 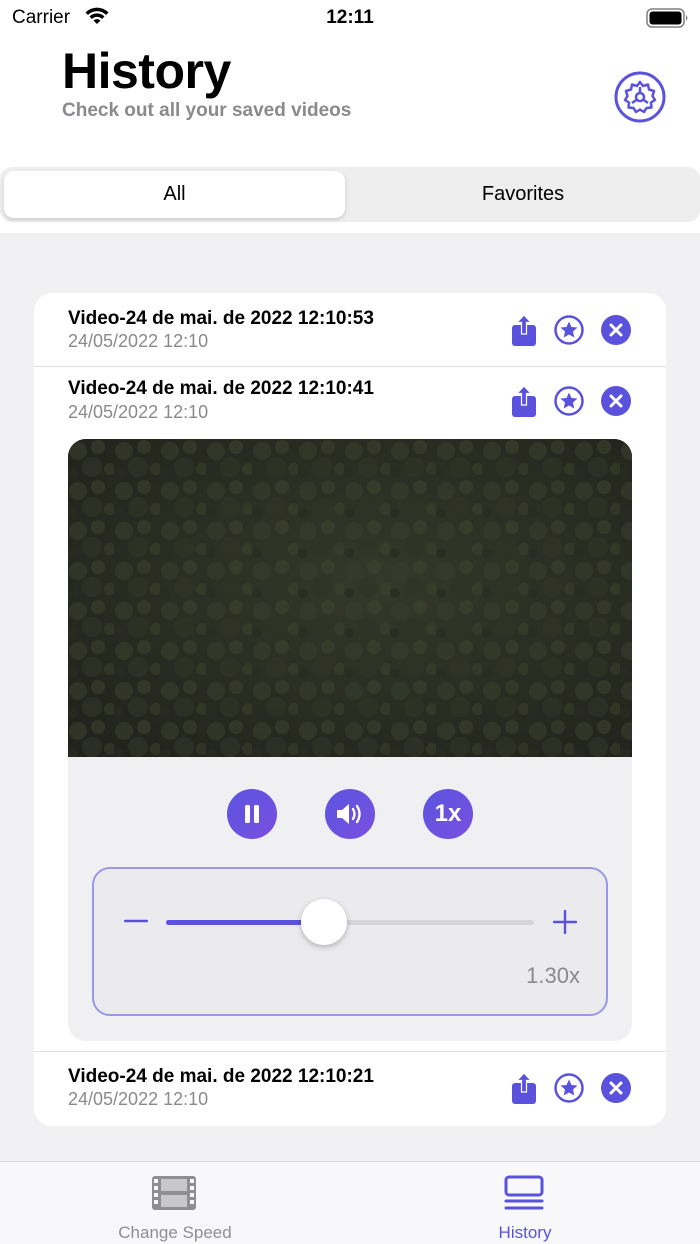 I want to click on tab-change-speed: Change Speed, so click(x=175, y=1203).